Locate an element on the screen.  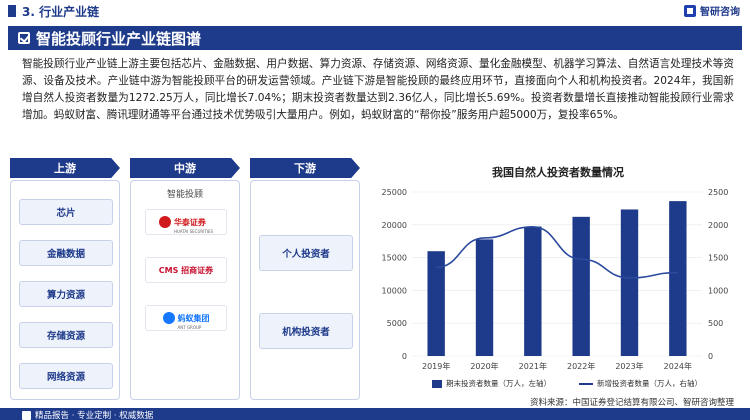
midstream-header: 中游 is located at coordinates (185, 168).